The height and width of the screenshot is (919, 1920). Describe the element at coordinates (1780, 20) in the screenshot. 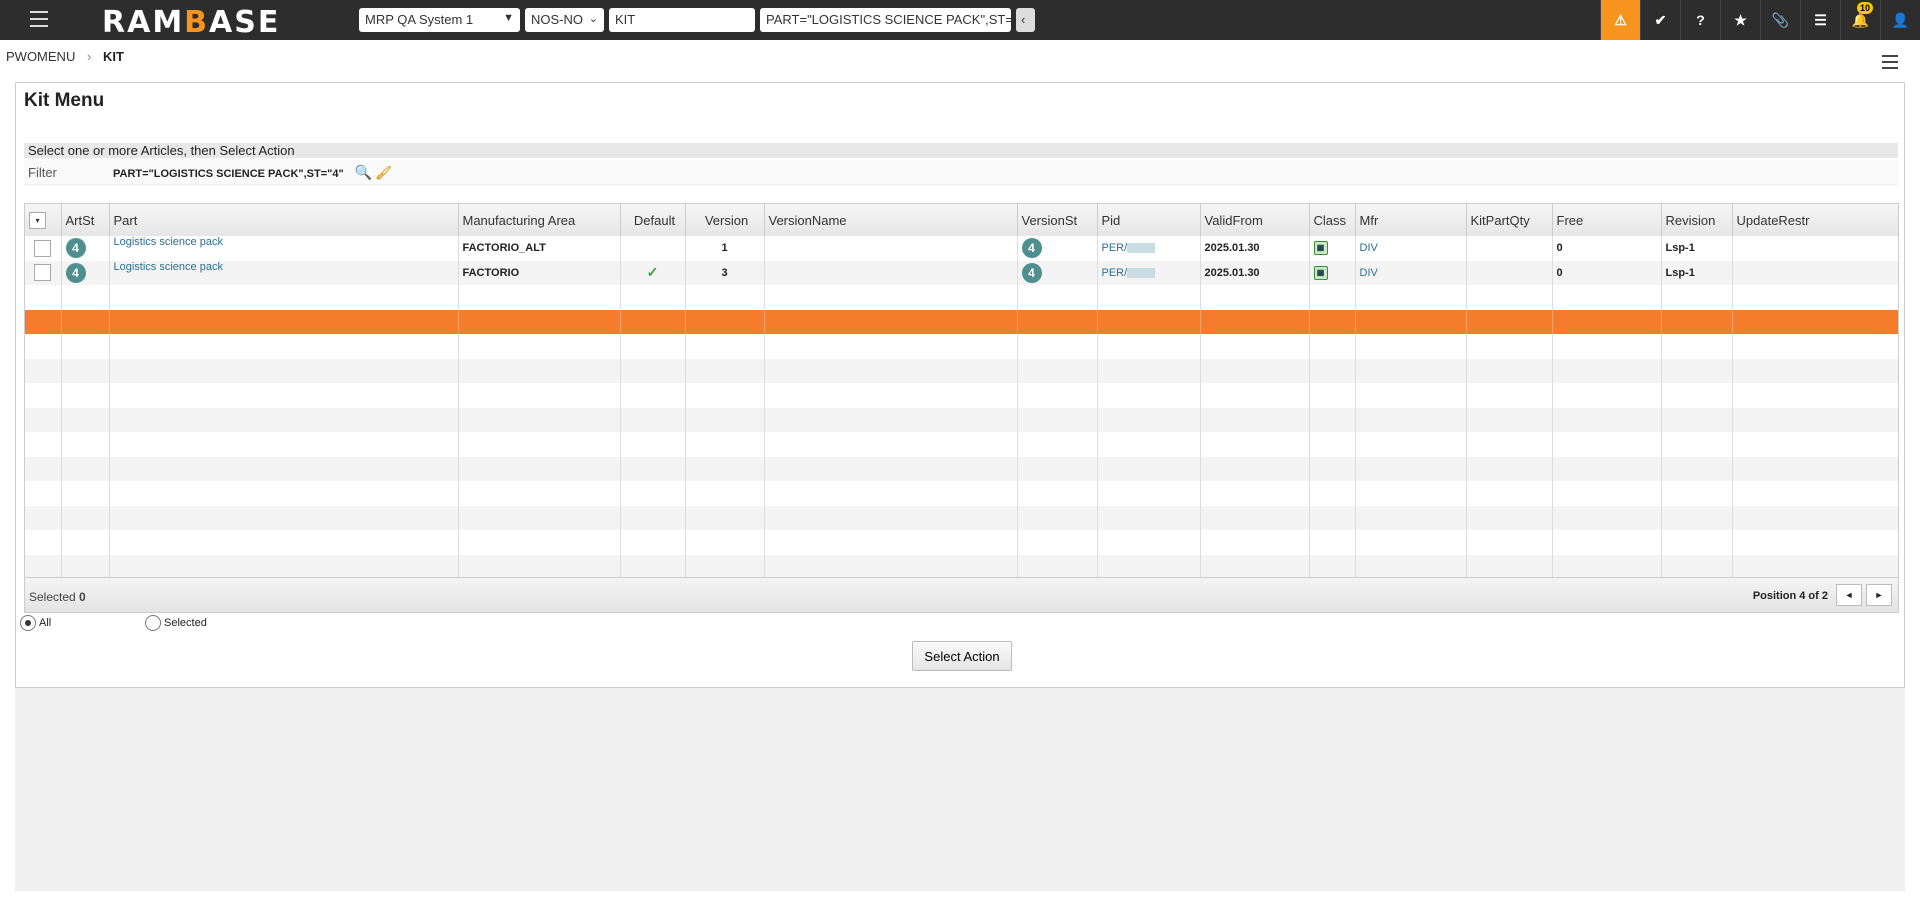

I see `paperclip-button: 📎` at that location.